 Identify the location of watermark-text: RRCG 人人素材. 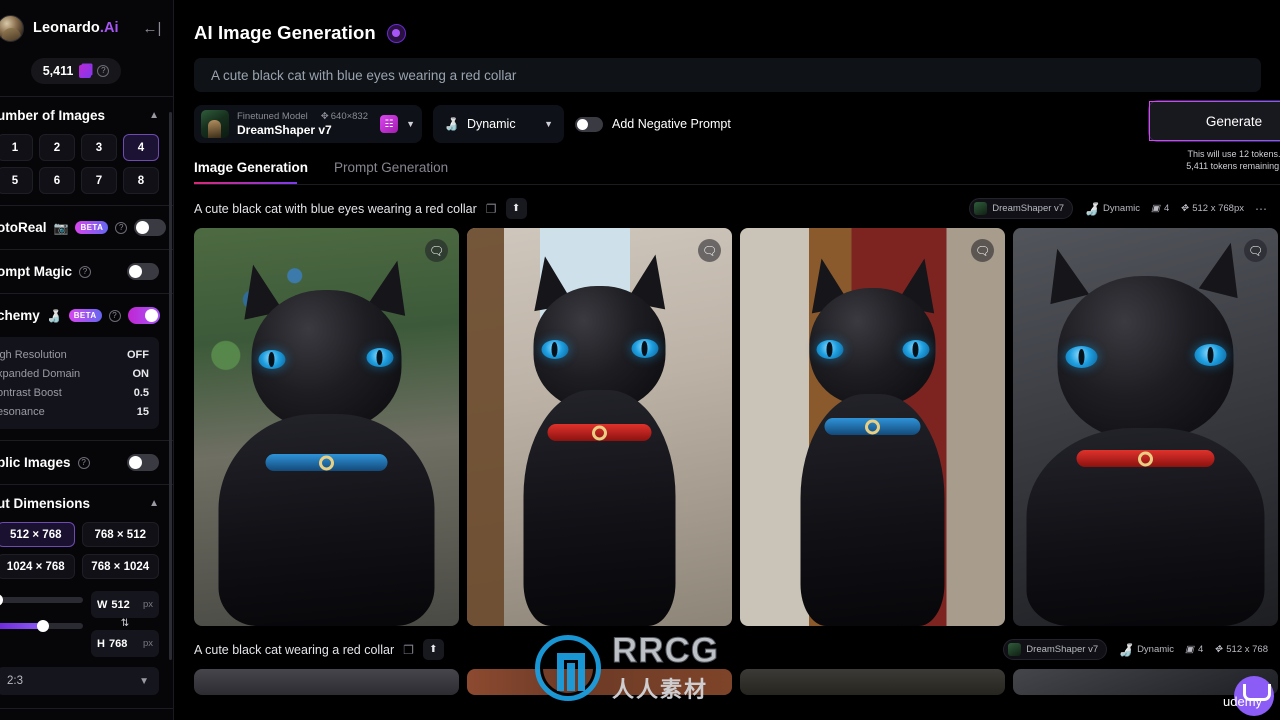
(665, 667).